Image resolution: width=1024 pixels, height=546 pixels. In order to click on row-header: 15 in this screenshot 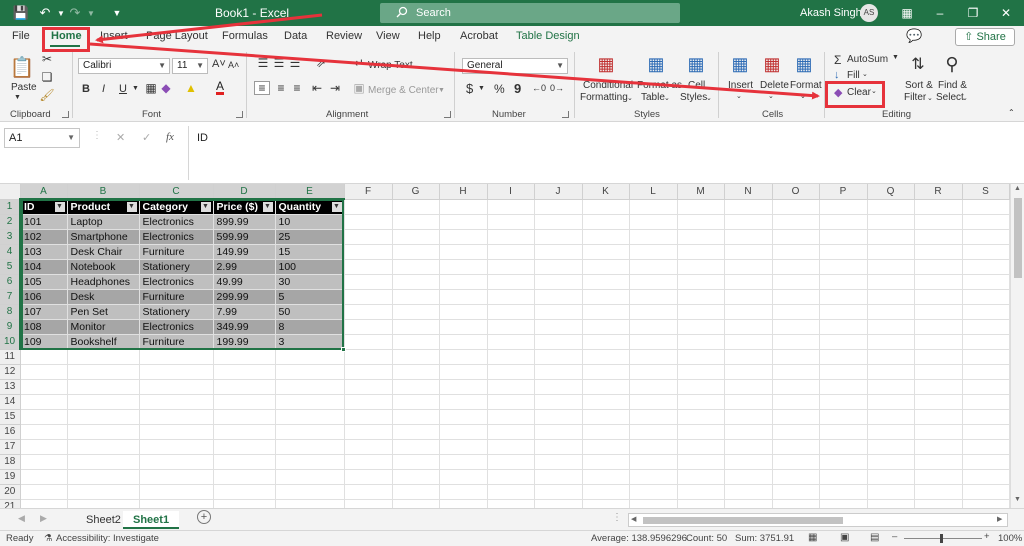, I will do `click(10, 417)`.